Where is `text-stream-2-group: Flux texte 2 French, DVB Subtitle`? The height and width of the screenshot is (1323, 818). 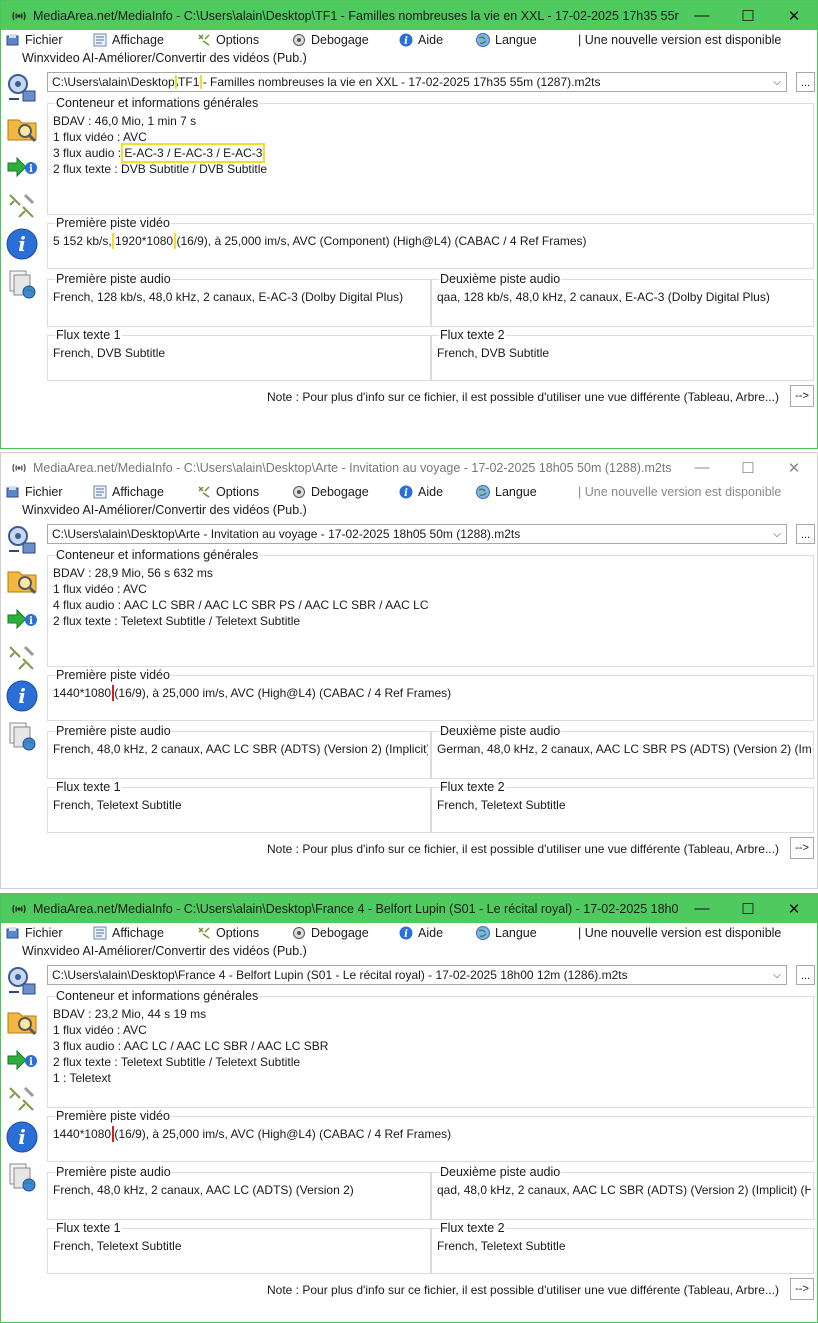 text-stream-2-group: Flux texte 2 French, DVB Subtitle is located at coordinates (622, 354).